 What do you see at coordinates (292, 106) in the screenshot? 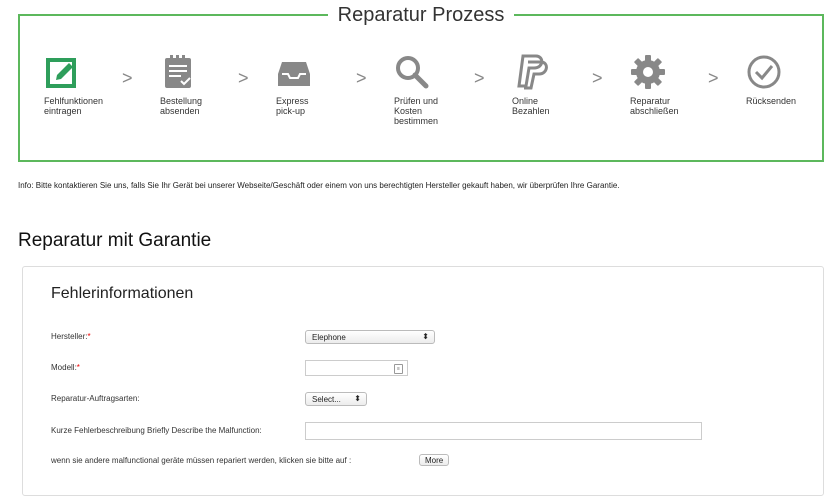
I see `step-label: Express pick-up` at bounding box center [292, 106].